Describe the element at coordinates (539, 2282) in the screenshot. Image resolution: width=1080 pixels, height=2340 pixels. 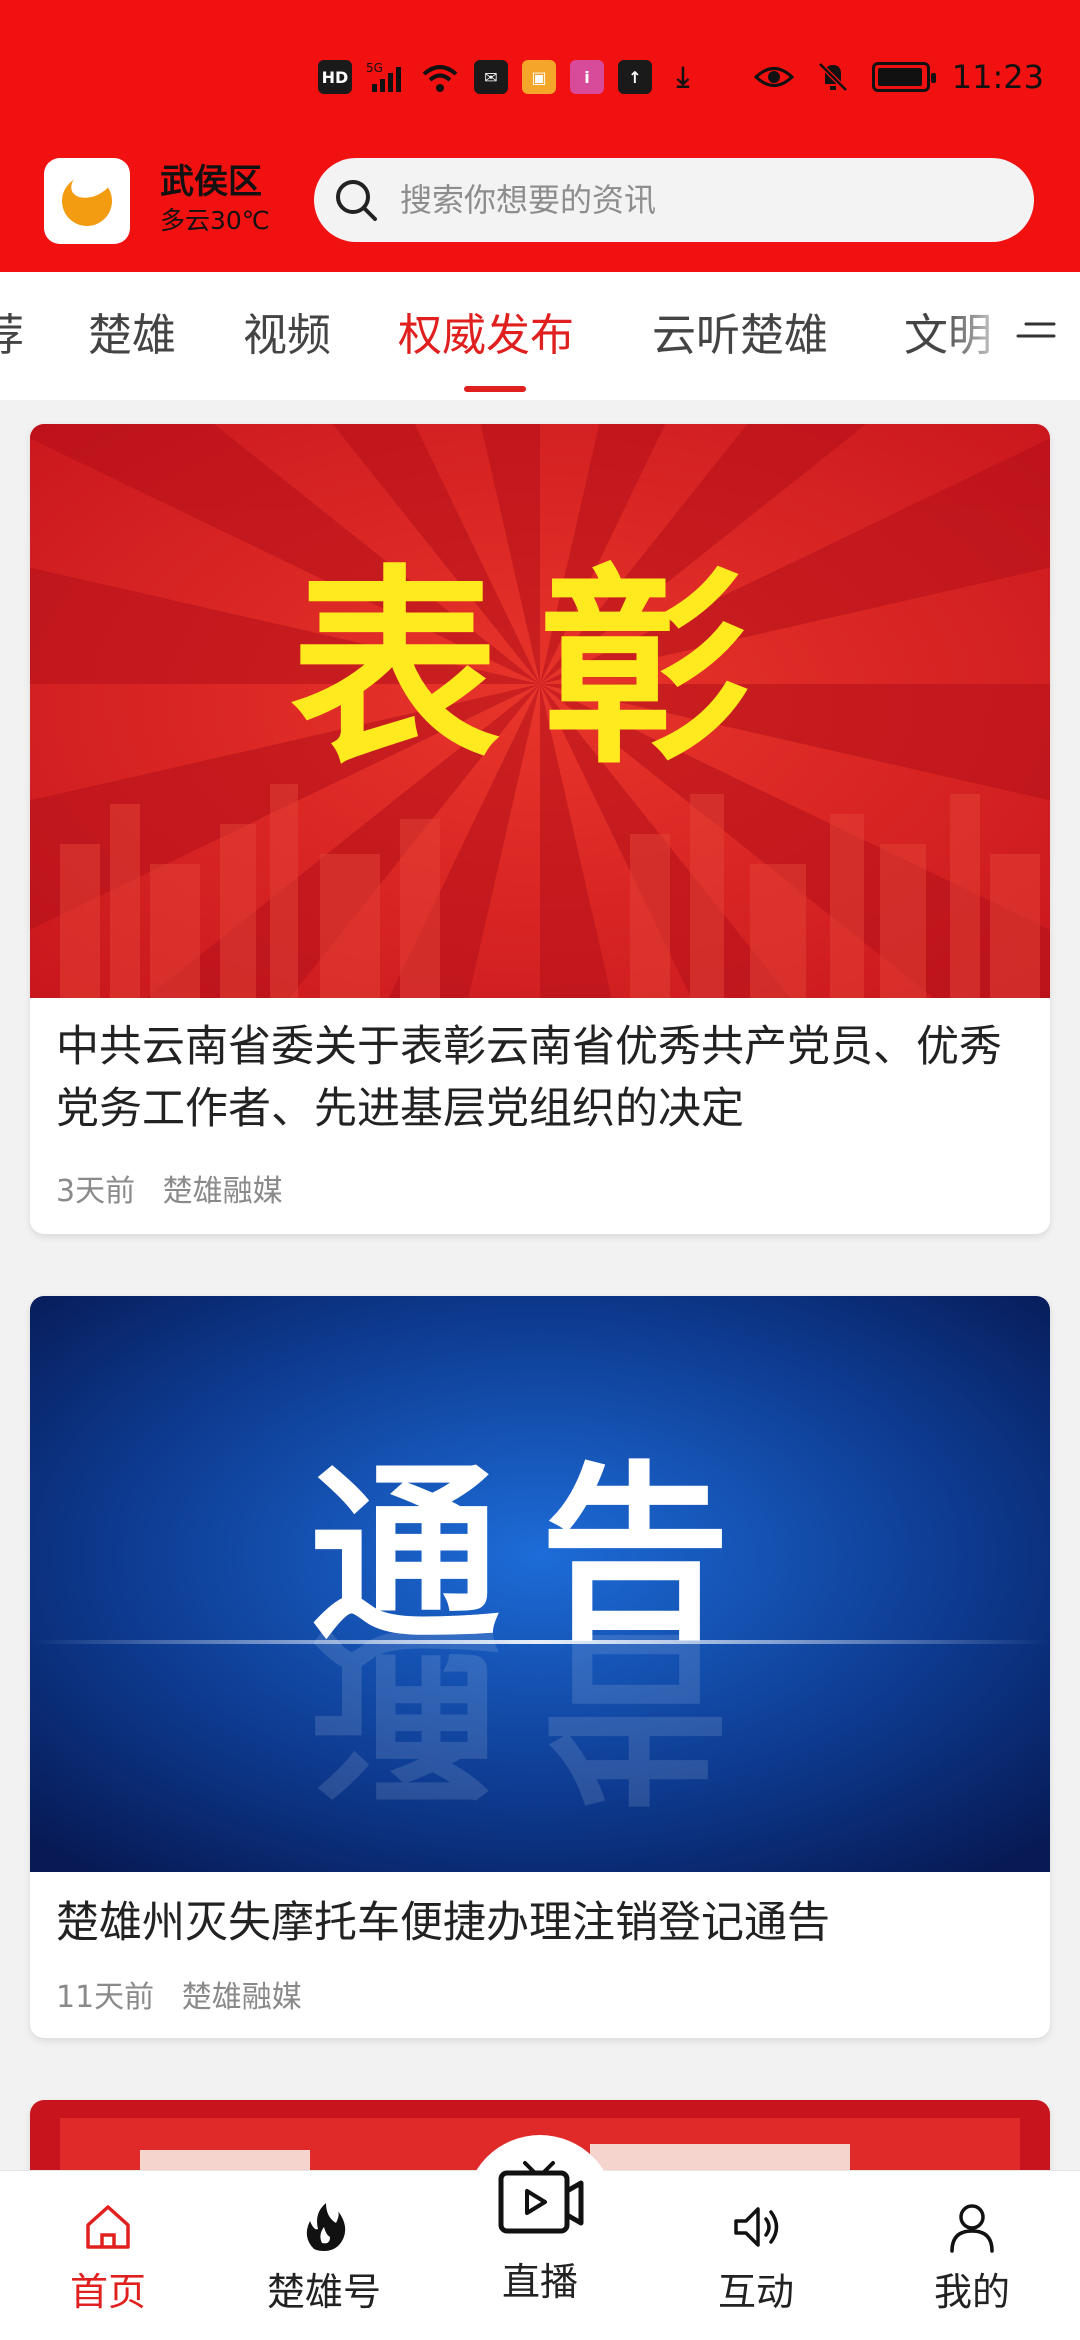
I see `nav-live-label: 直播` at that location.